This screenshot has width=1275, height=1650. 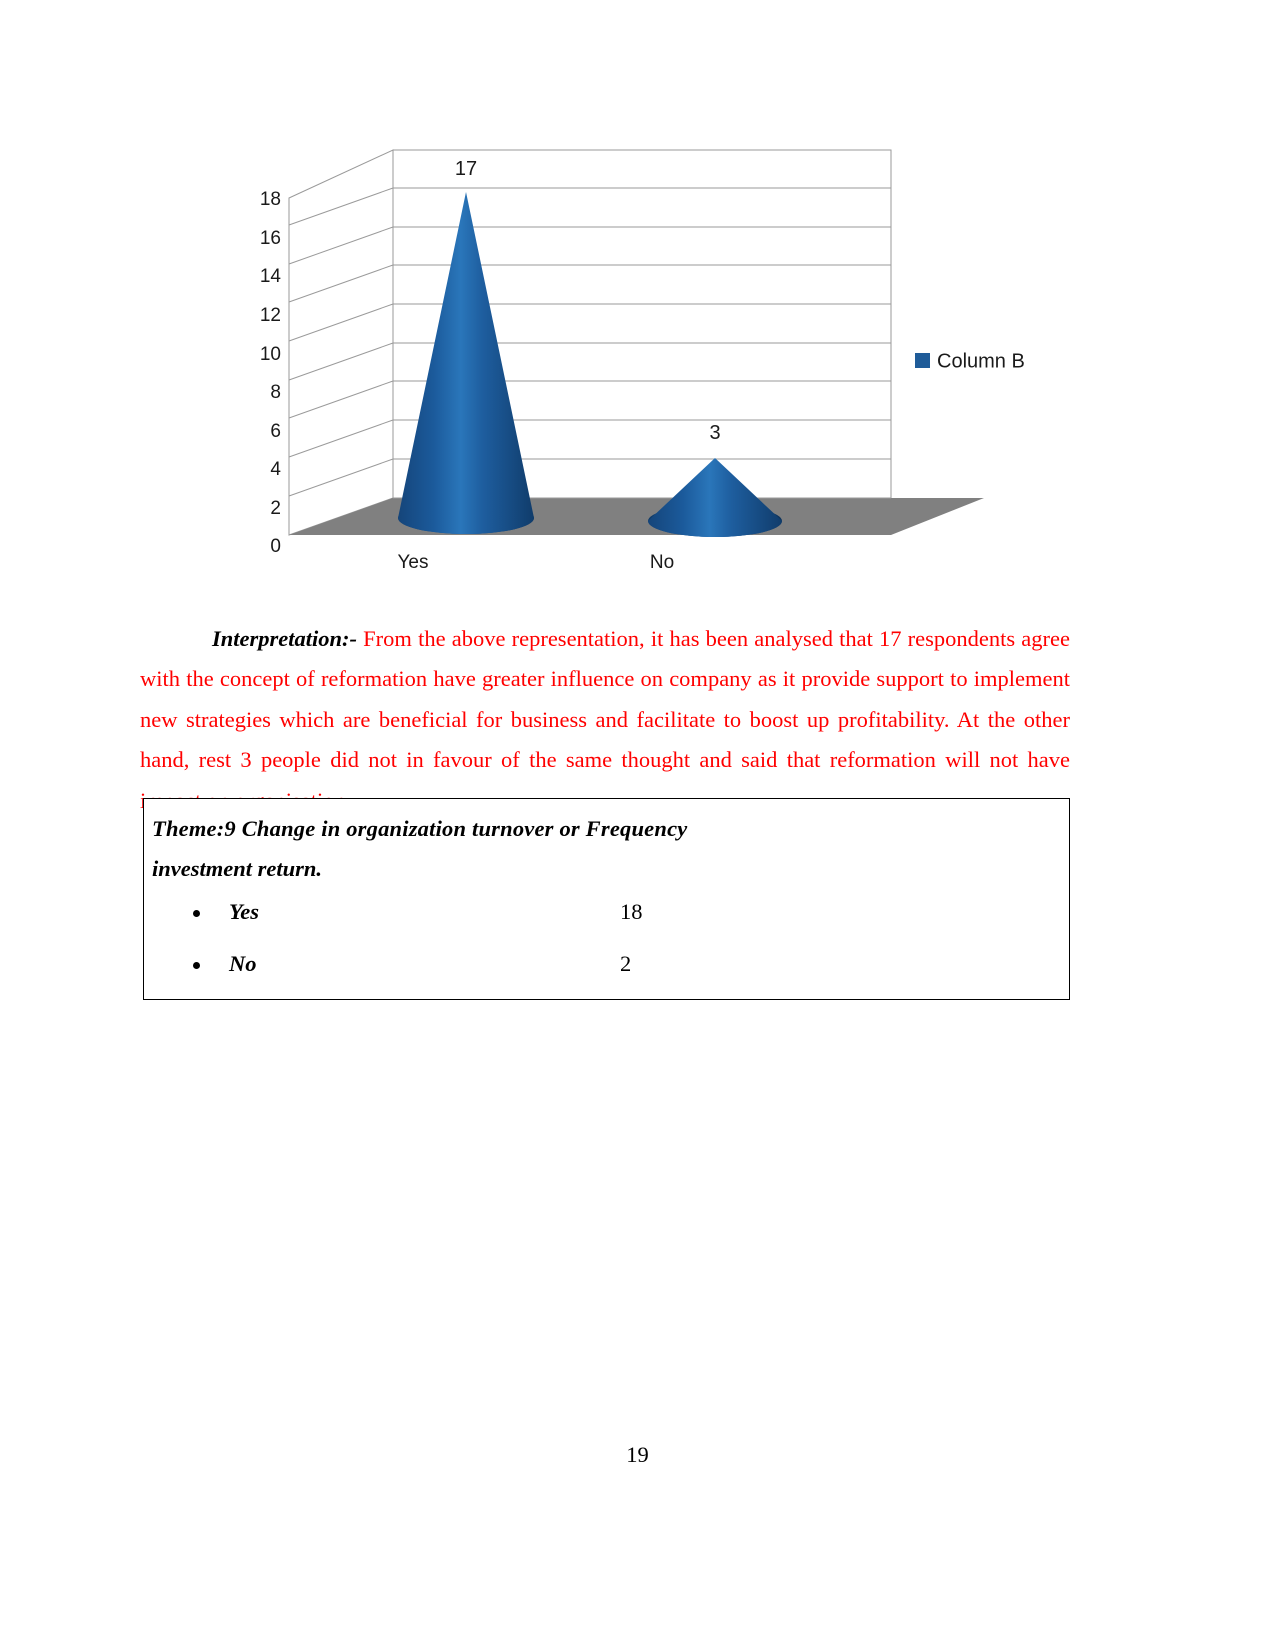 I want to click on option-label-no: No, so click(x=243, y=963).